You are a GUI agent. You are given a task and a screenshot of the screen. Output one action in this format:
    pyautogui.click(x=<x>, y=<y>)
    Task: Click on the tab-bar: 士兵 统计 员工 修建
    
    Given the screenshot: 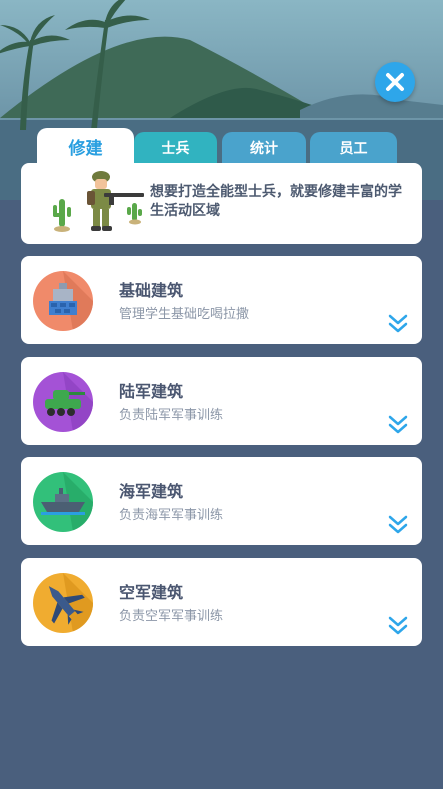 What is the action you would take?
    pyautogui.click(x=222, y=146)
    